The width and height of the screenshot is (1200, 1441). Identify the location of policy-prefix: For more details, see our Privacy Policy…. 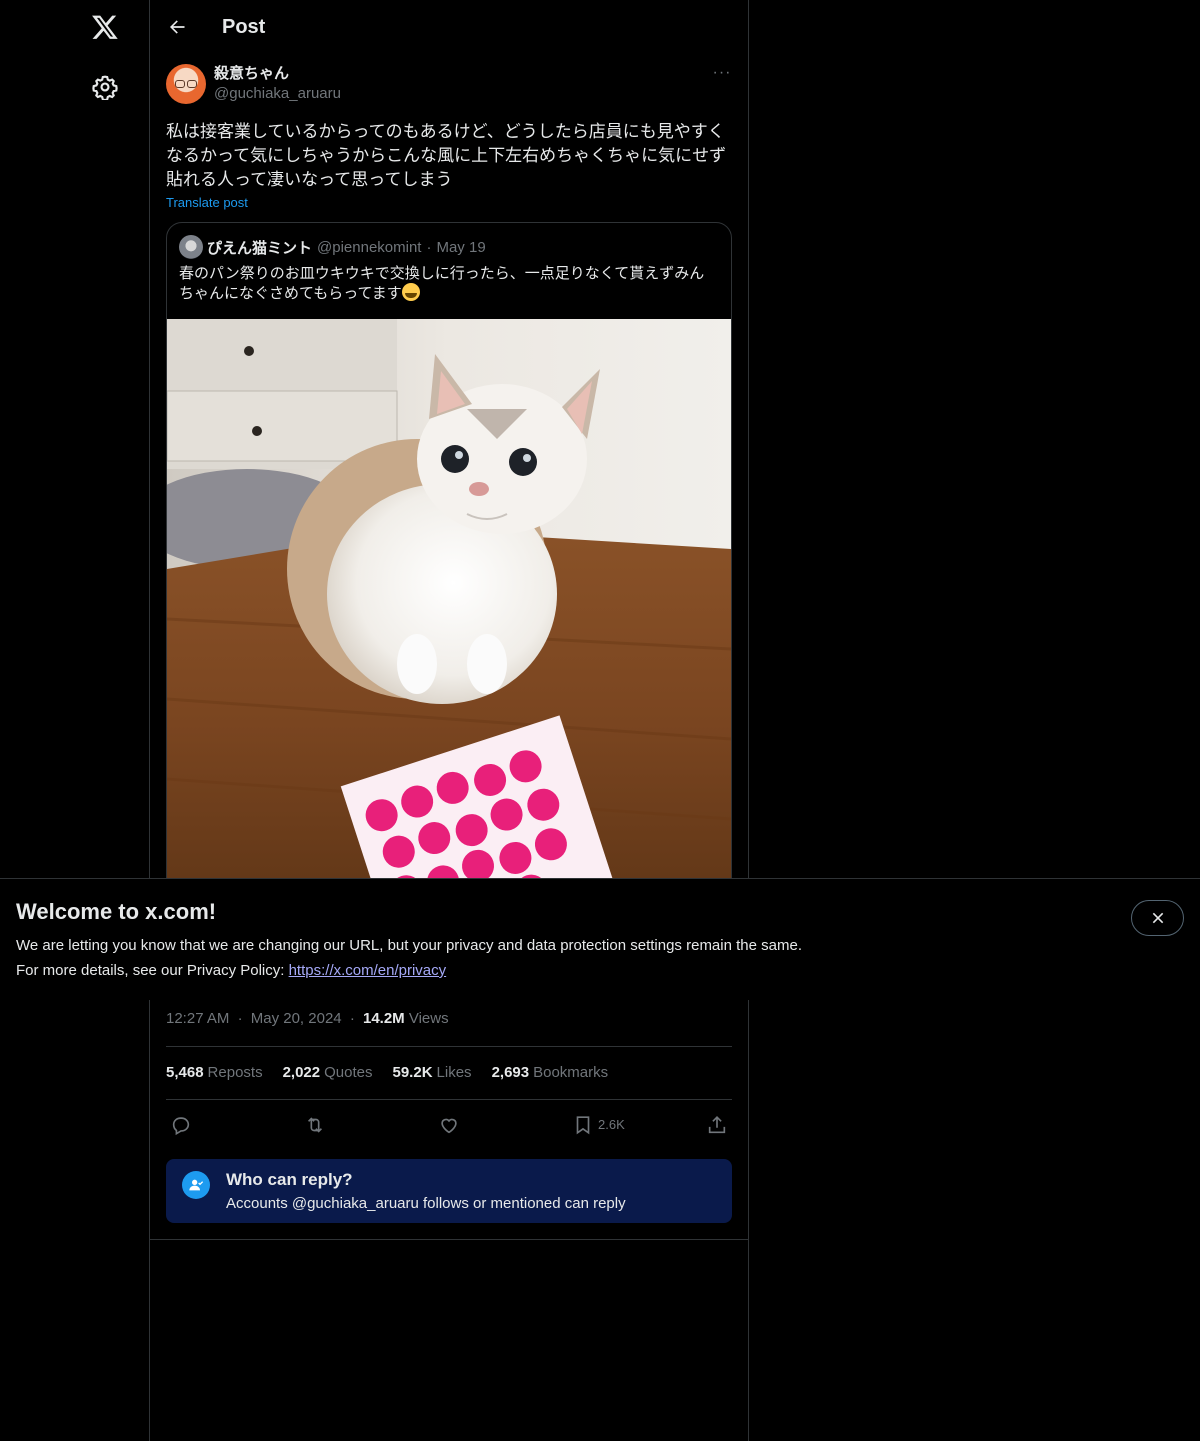
(152, 970).